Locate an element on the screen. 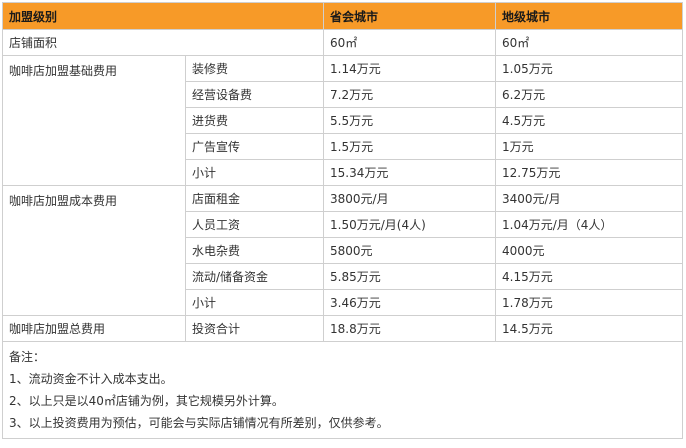  prefecture-cell: 3400元/月 is located at coordinates (589, 198).